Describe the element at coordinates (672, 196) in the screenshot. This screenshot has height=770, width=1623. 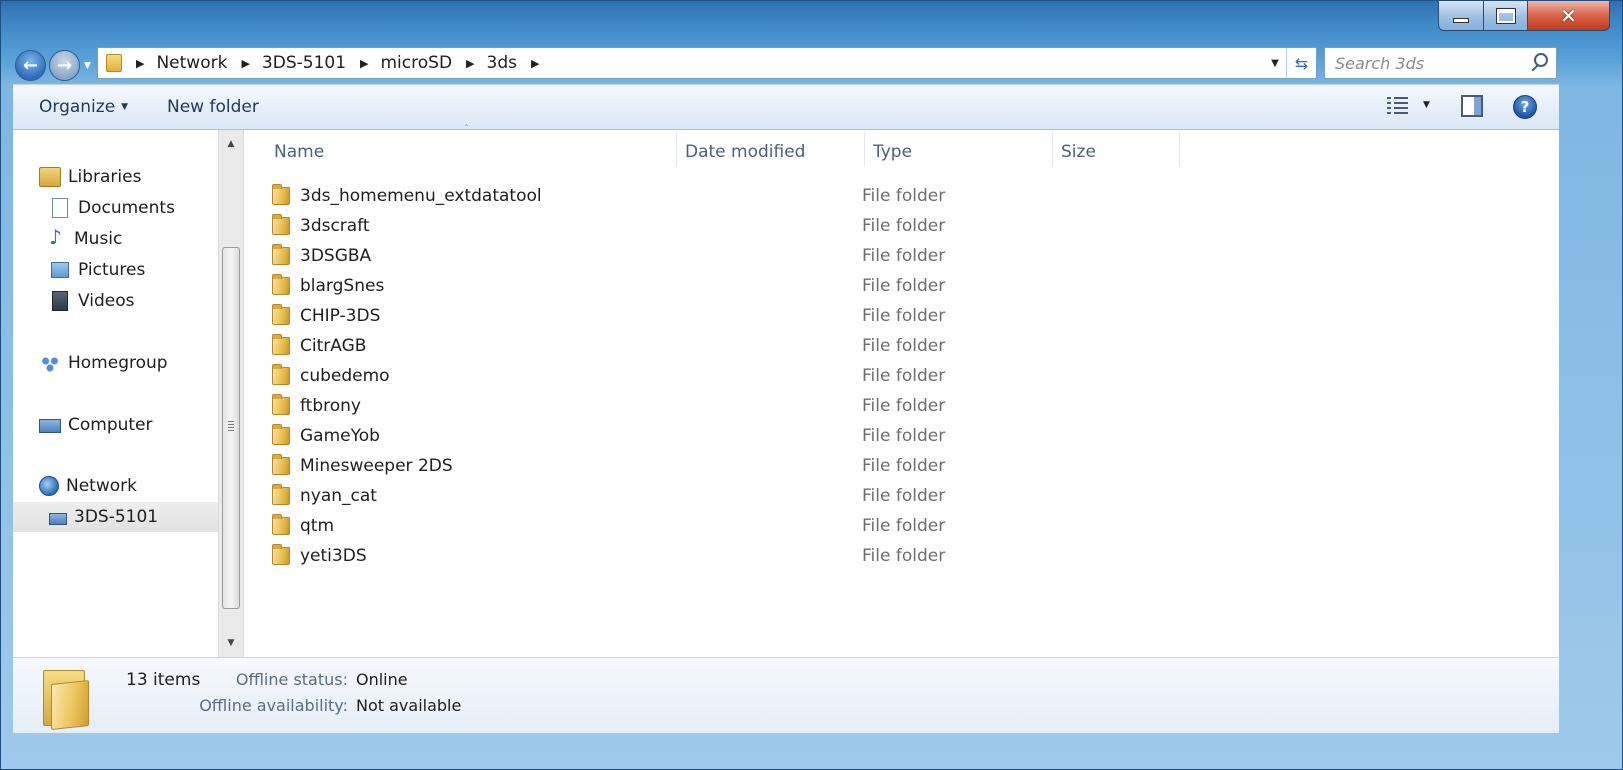
I see `file-row: 3ds_homemenu_extdatatool File folder` at that location.